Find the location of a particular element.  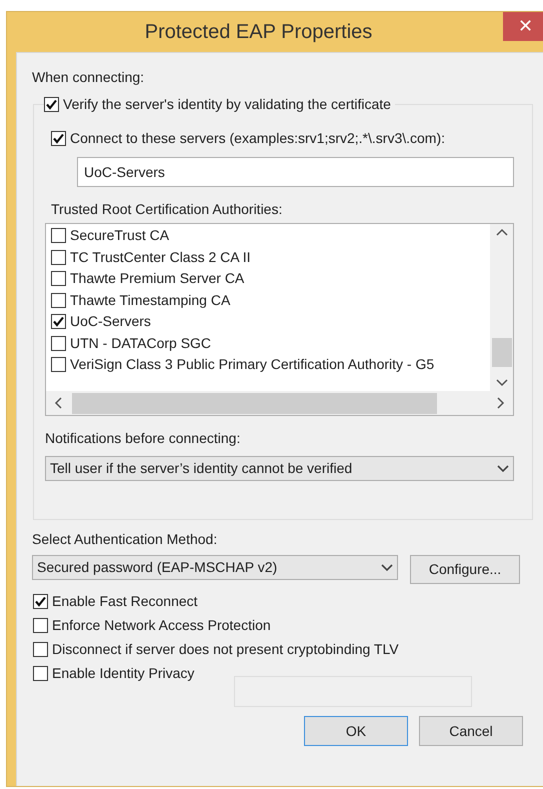

scroll-up-icon is located at coordinates (502, 232).